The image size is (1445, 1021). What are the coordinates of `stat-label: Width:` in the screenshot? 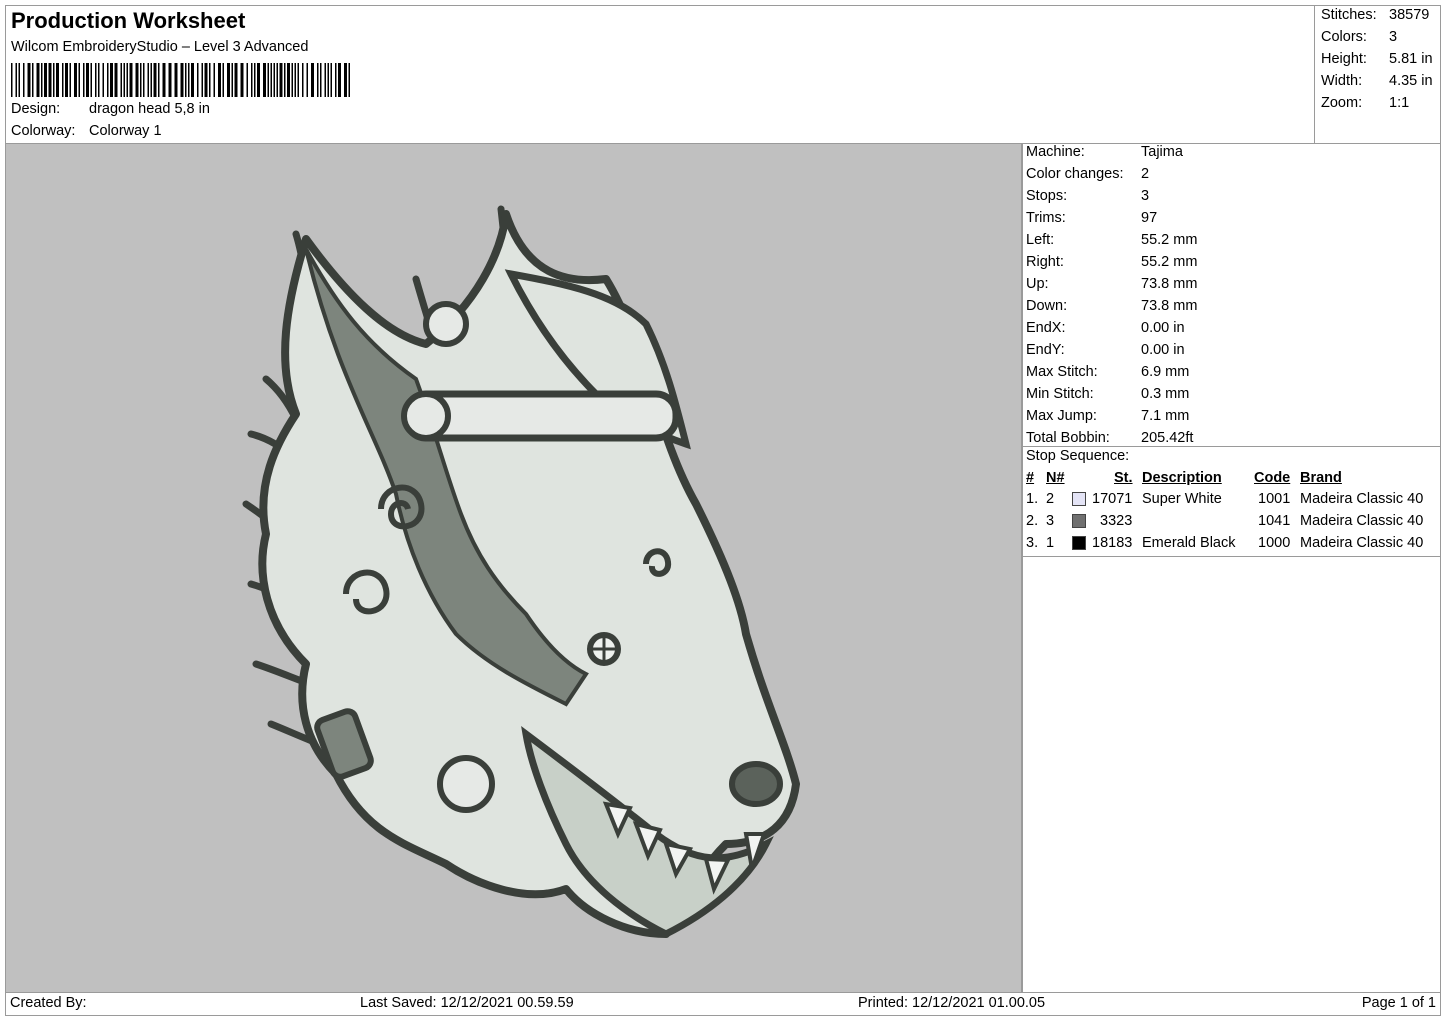 It's located at (1342, 81).